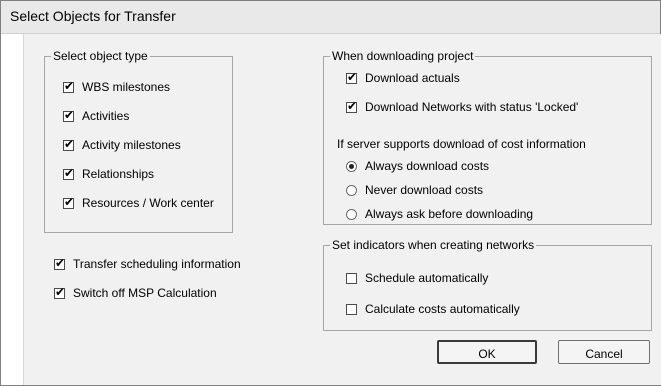 The image size is (661, 386). What do you see at coordinates (351, 77) in the screenshot?
I see `download-actuals-checkbox` at bounding box center [351, 77].